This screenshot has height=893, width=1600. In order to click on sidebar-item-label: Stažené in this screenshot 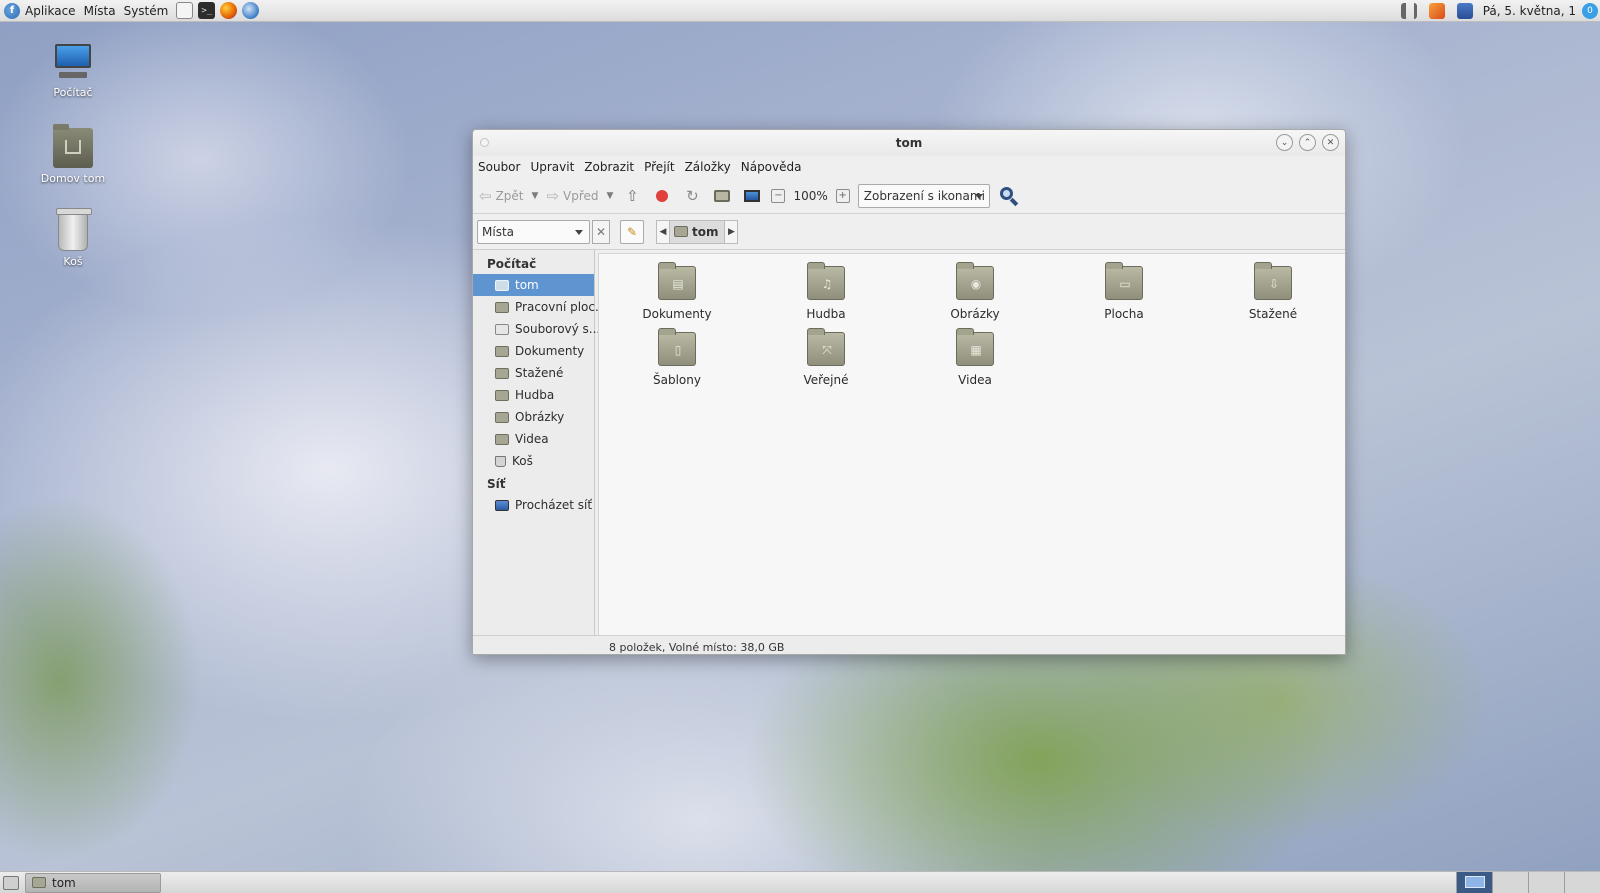, I will do `click(539, 373)`.